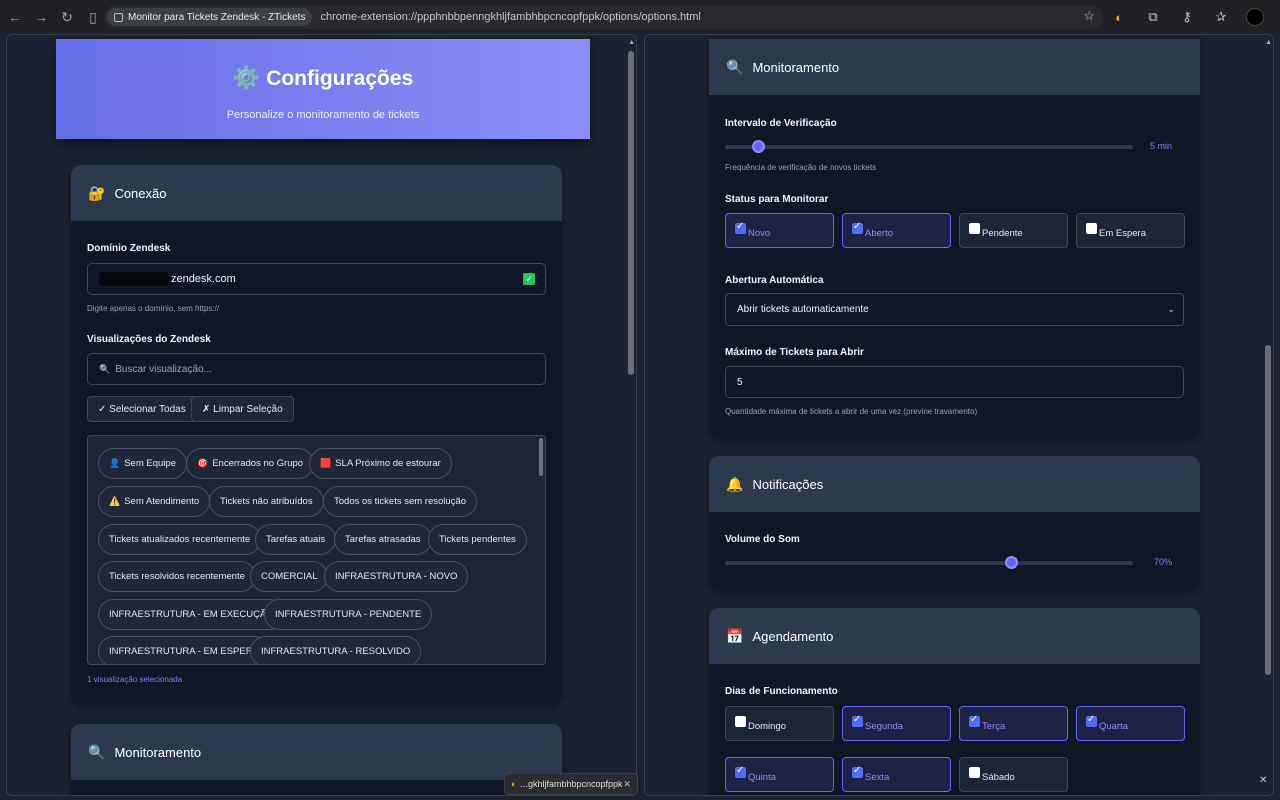  What do you see at coordinates (93, 17) in the screenshot?
I see `sidebar-icon: ▯` at bounding box center [93, 17].